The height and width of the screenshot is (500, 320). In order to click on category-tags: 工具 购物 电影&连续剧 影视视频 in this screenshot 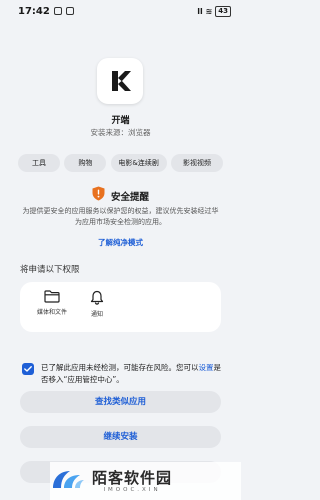, I will do `click(120, 163)`.